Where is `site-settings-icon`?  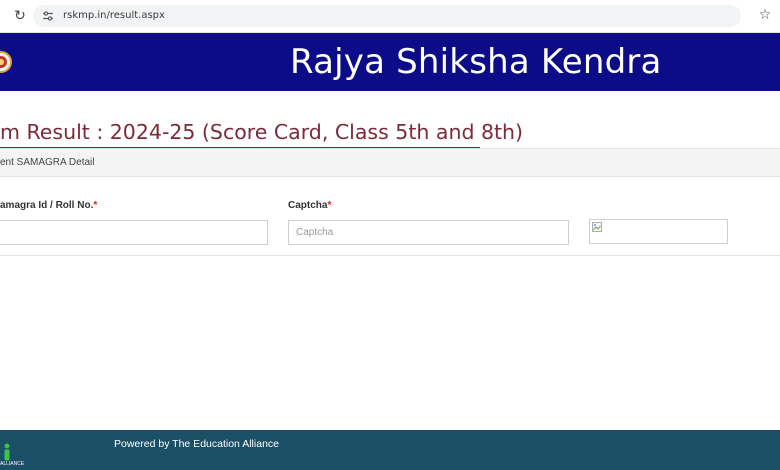 site-settings-icon is located at coordinates (48, 16).